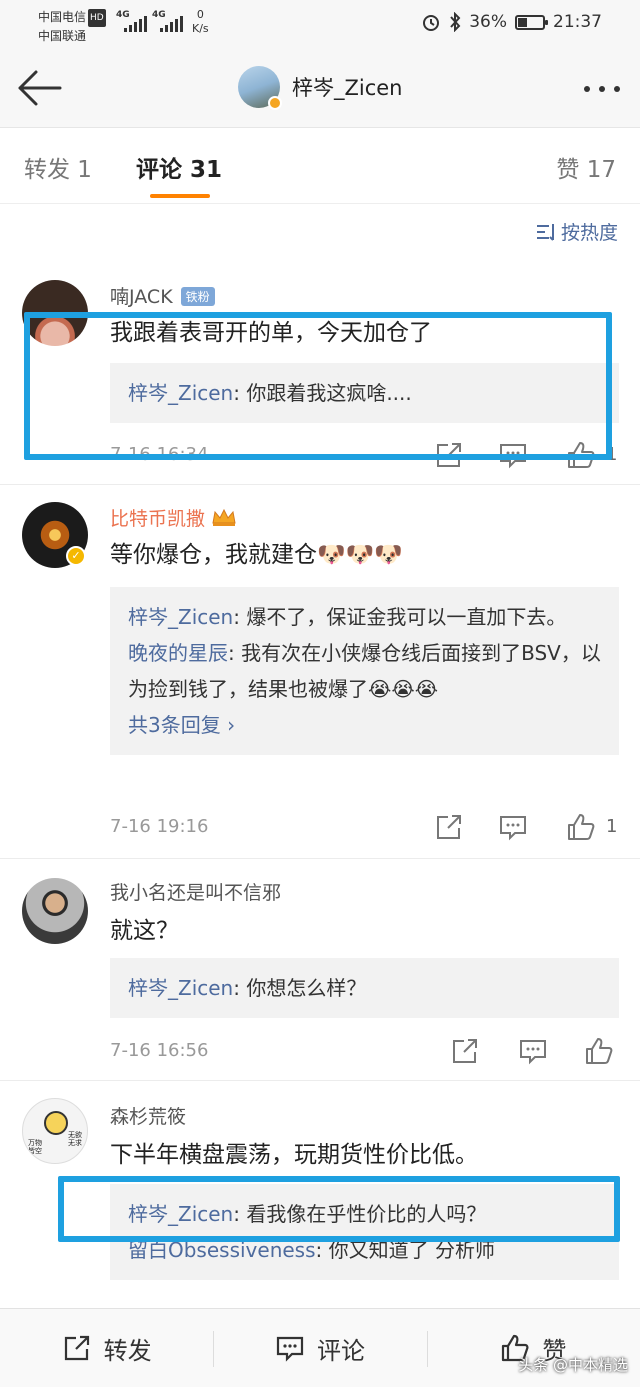 This screenshot has height=1387, width=640. I want to click on reply-username: 晚夜的星辰, so click(178, 653).